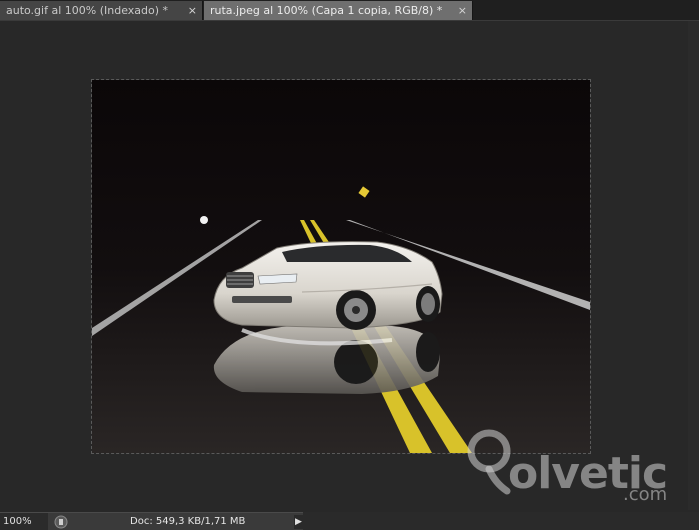  I want to click on status-info-icon, so click(61, 522).